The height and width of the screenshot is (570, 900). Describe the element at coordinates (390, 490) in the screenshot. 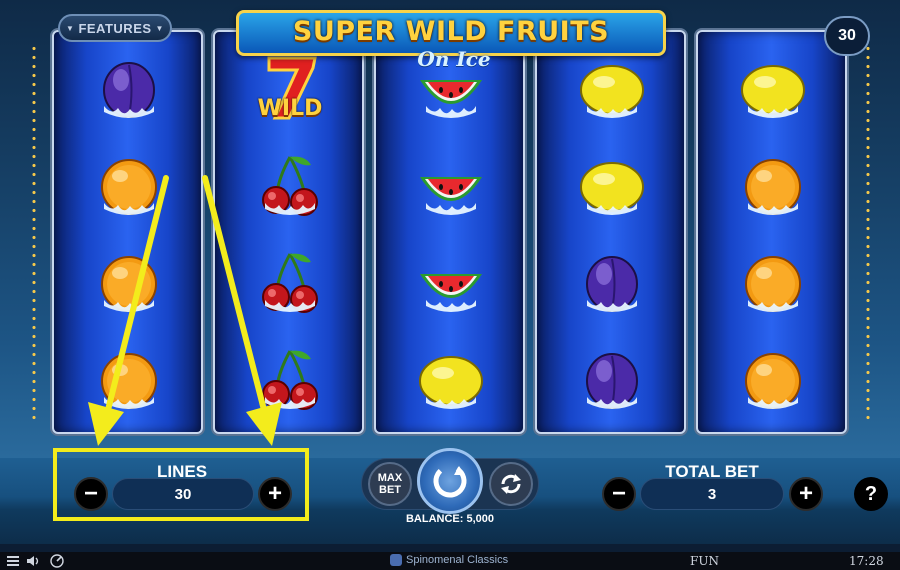

I see `max-bet-label-2: BET` at that location.